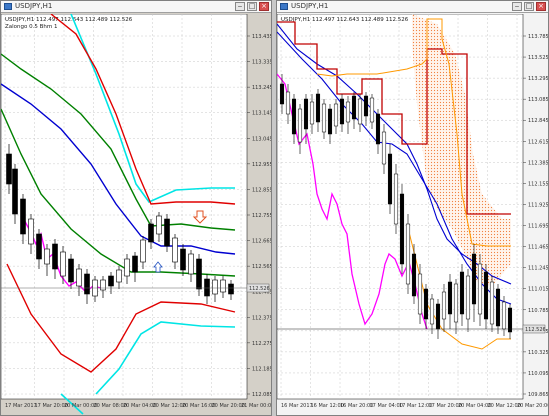 The image size is (549, 416). Describe the element at coordinates (297, 406) in the screenshot. I see `time-tick-label: 16 Mar 2017` at that location.